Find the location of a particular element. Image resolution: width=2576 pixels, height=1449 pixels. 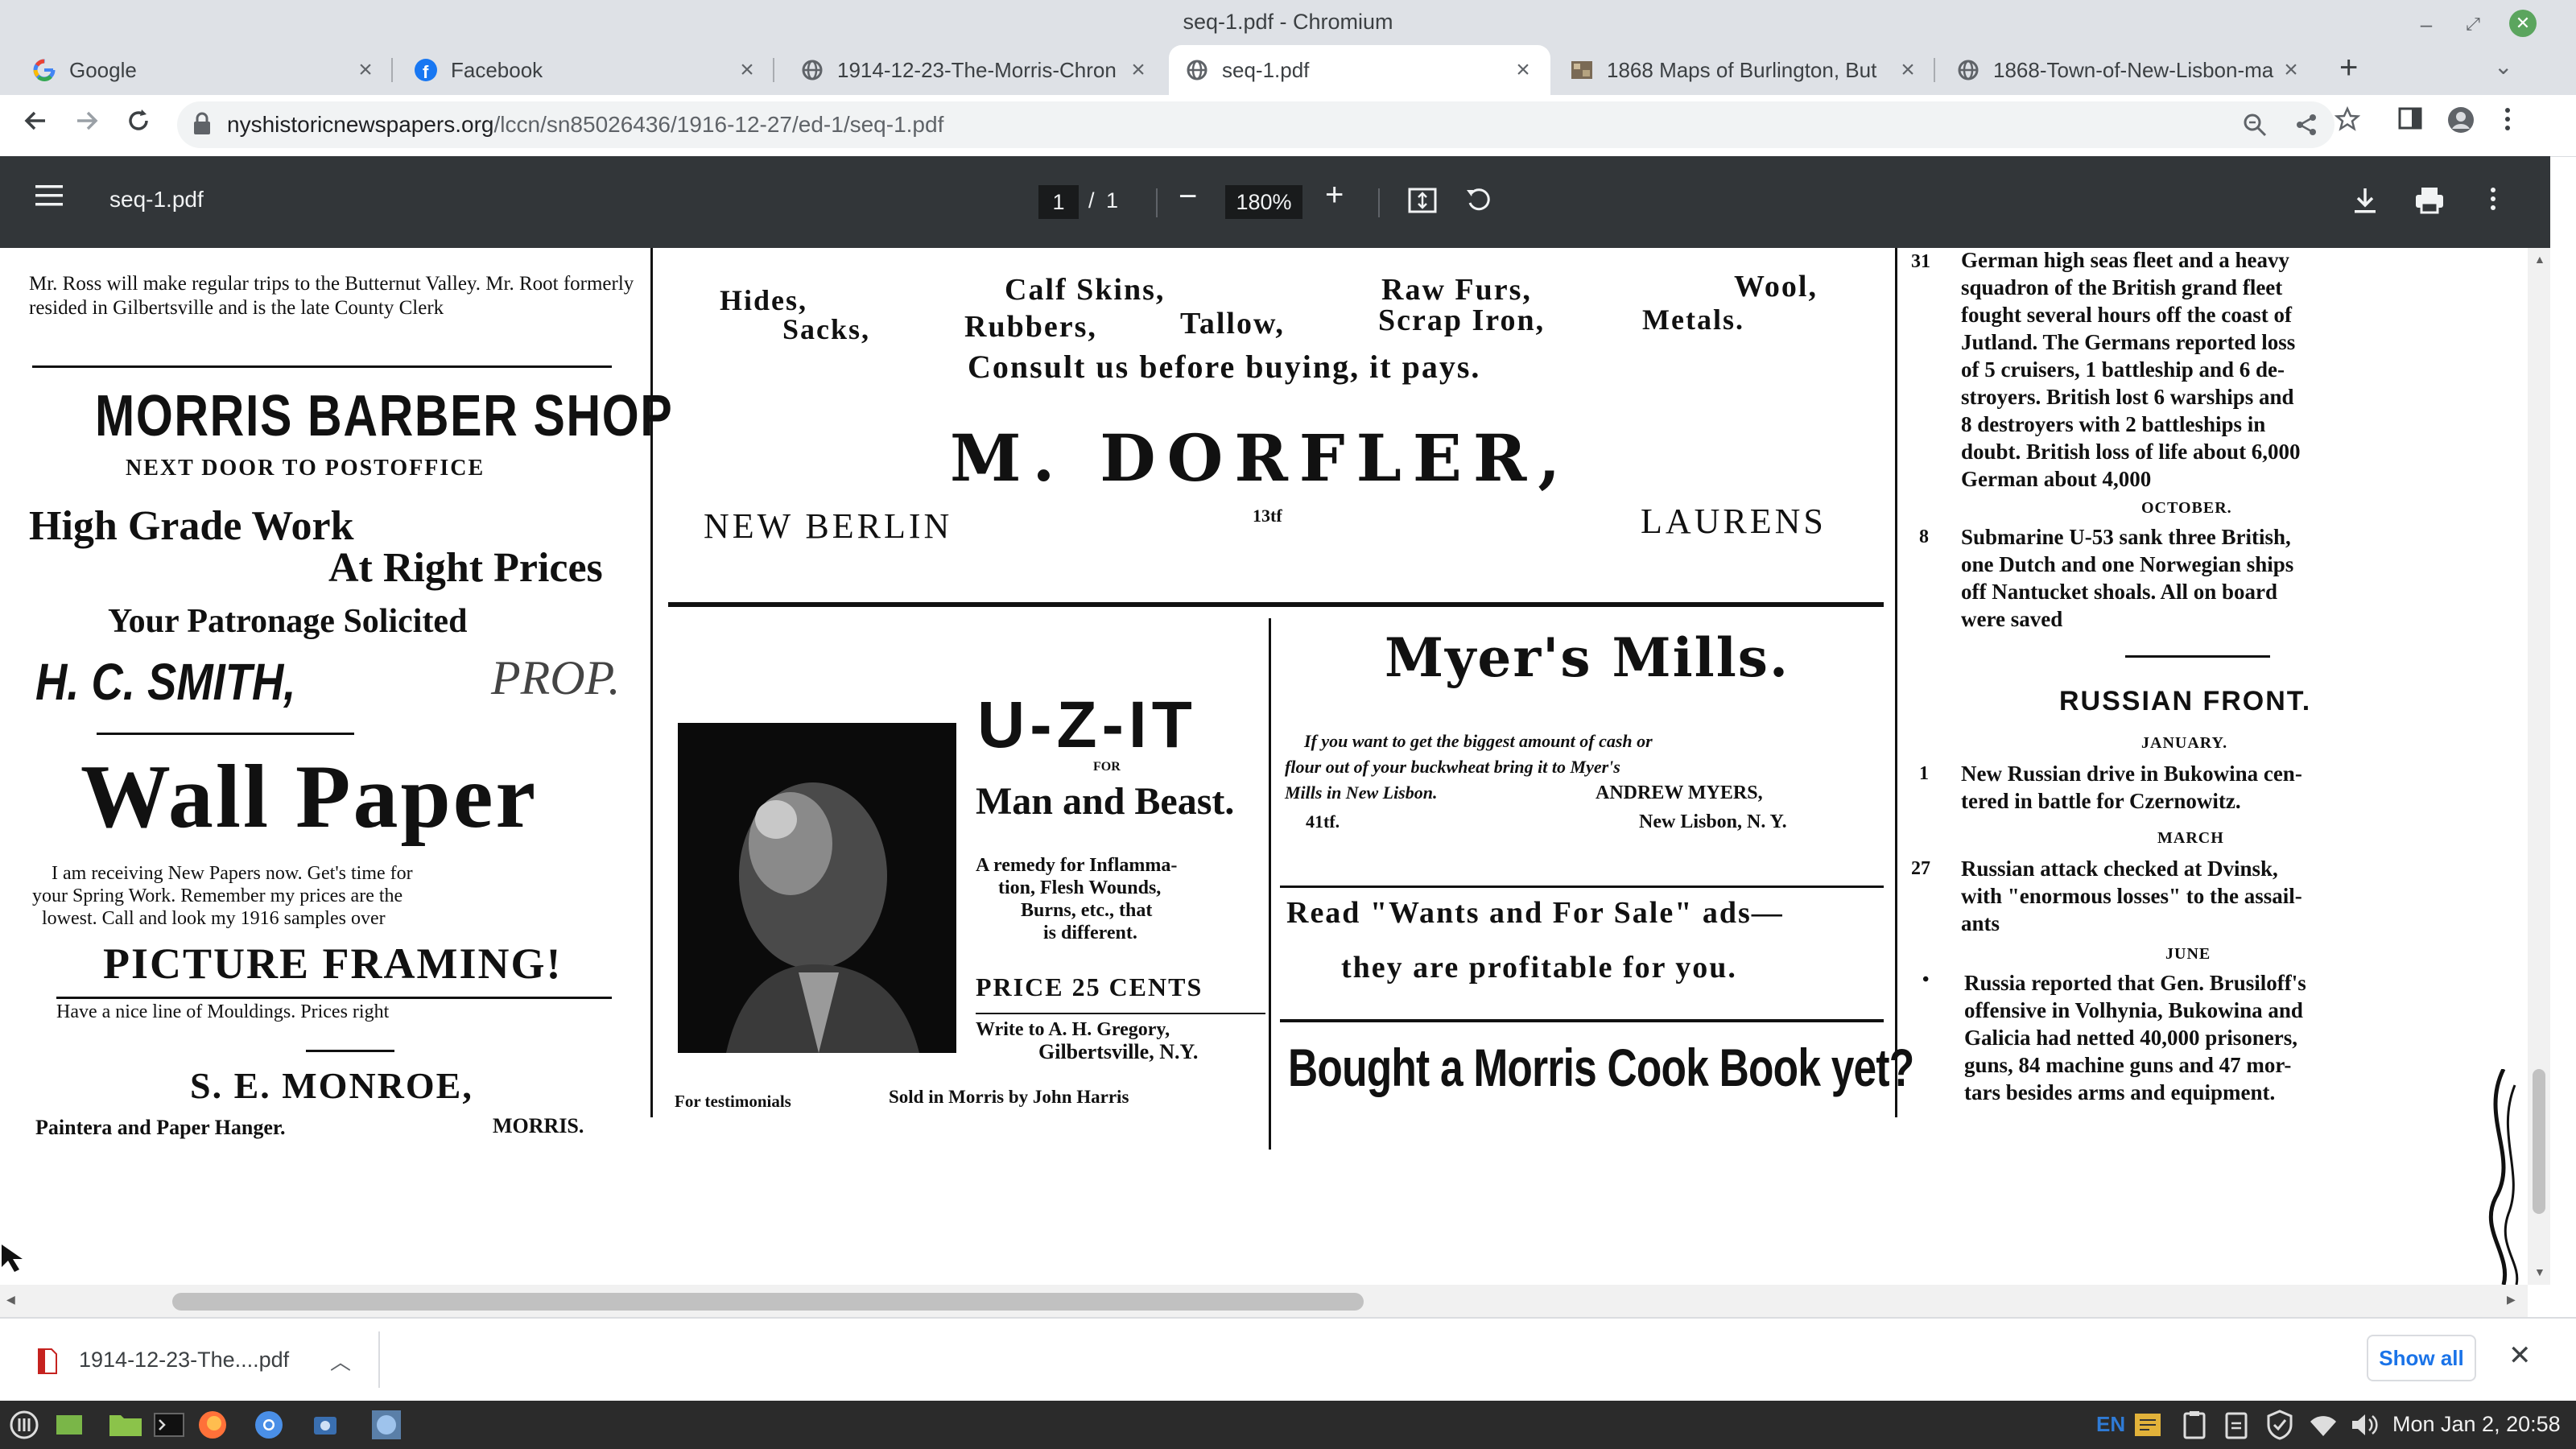

horizontal-scrollbar: ◀ ▶ is located at coordinates (1264, 1301).